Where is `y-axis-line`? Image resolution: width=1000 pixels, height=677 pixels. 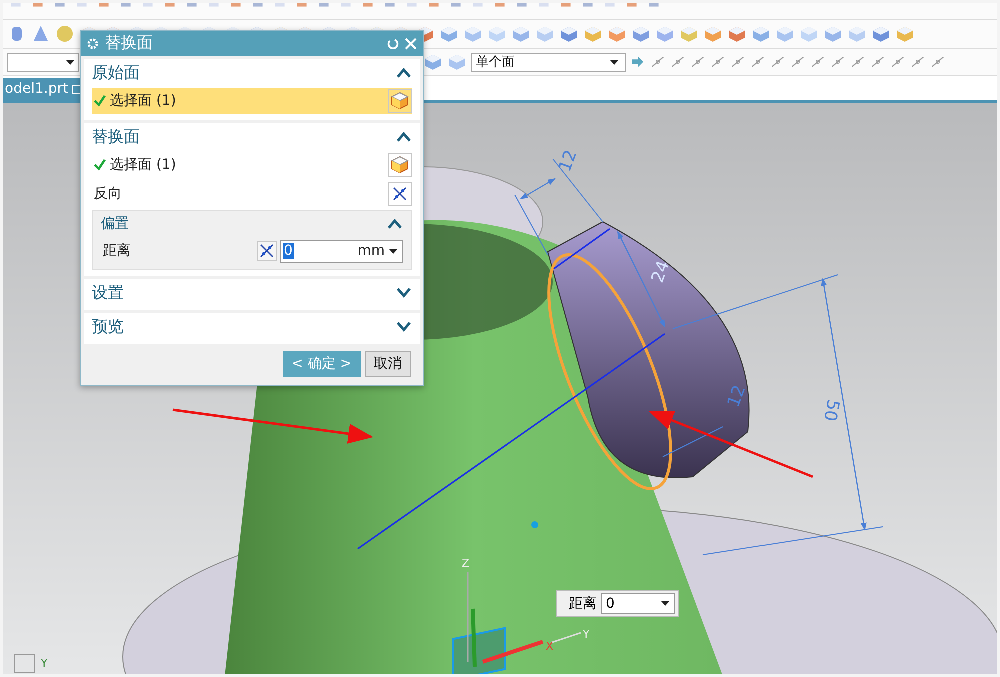 y-axis-line is located at coordinates (566, 638).